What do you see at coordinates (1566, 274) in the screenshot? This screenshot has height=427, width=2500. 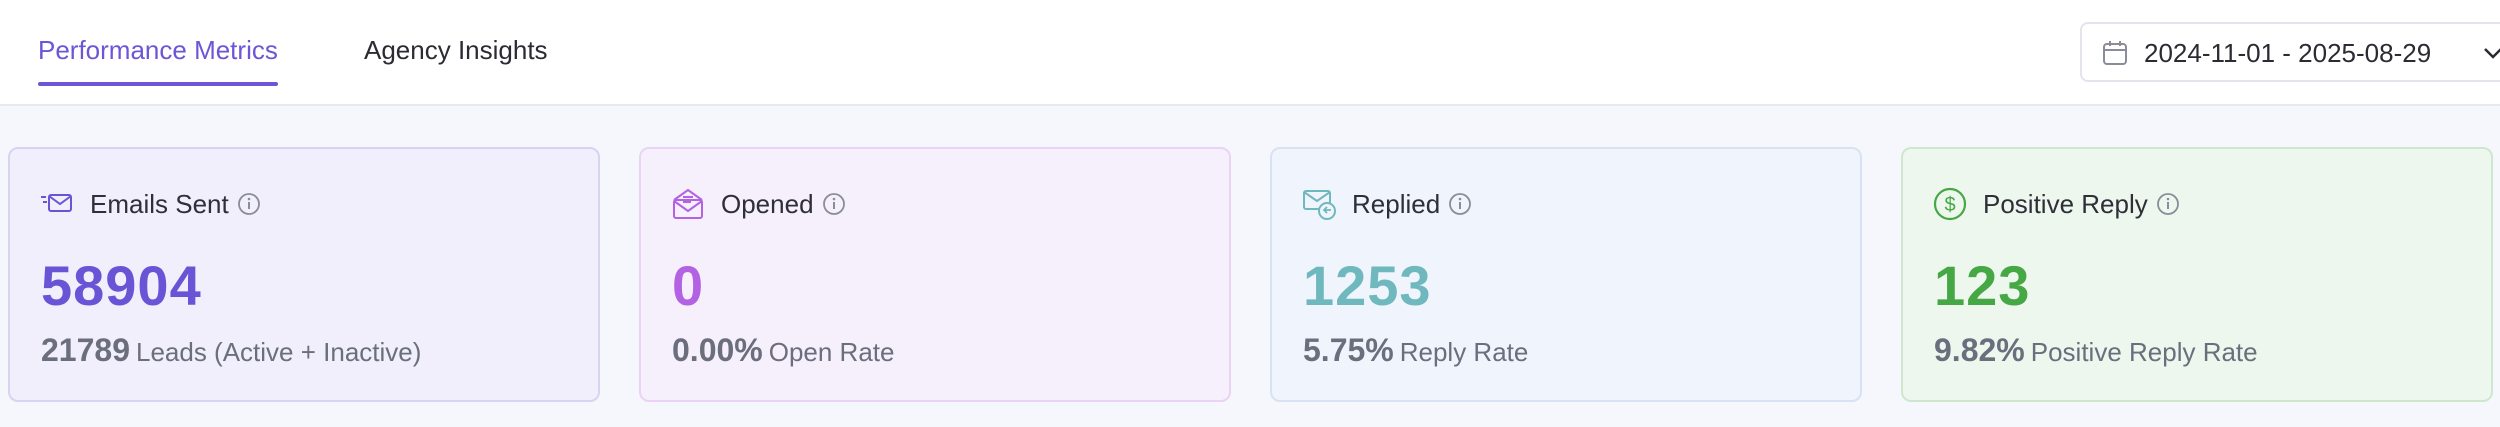 I see `replied-card: Replied 1253 5.75% Reply Rate` at bounding box center [1566, 274].